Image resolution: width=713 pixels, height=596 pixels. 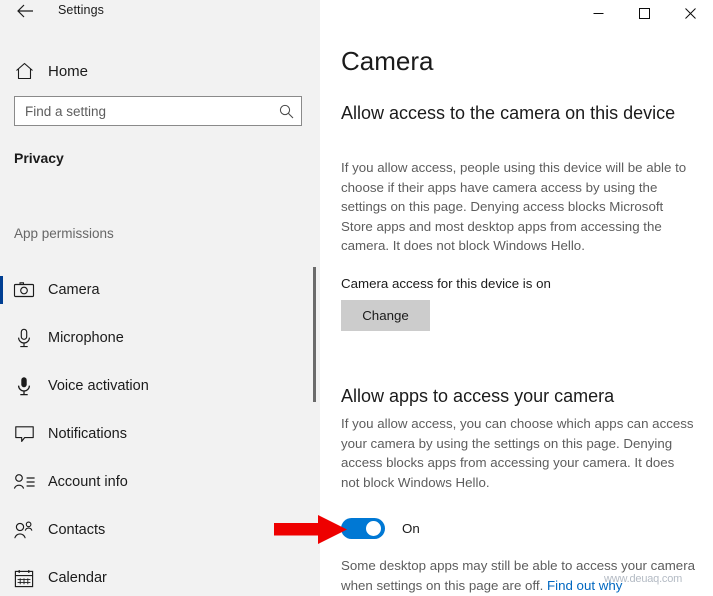 I want to click on sidebar-item-label-account-info: Account info, so click(x=88, y=482).